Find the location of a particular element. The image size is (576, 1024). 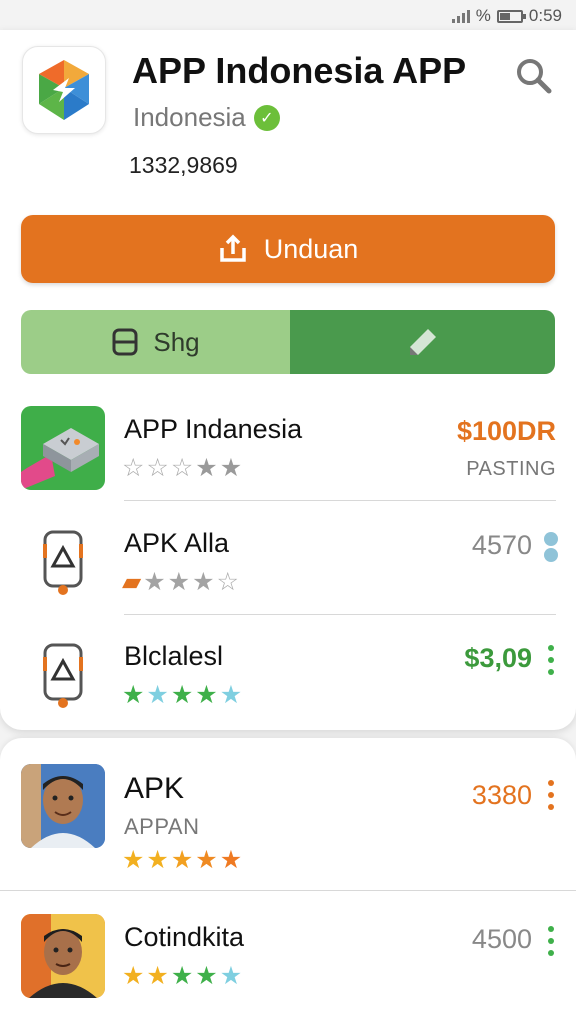

row-price: $3,09 is located at coordinates (498, 658).